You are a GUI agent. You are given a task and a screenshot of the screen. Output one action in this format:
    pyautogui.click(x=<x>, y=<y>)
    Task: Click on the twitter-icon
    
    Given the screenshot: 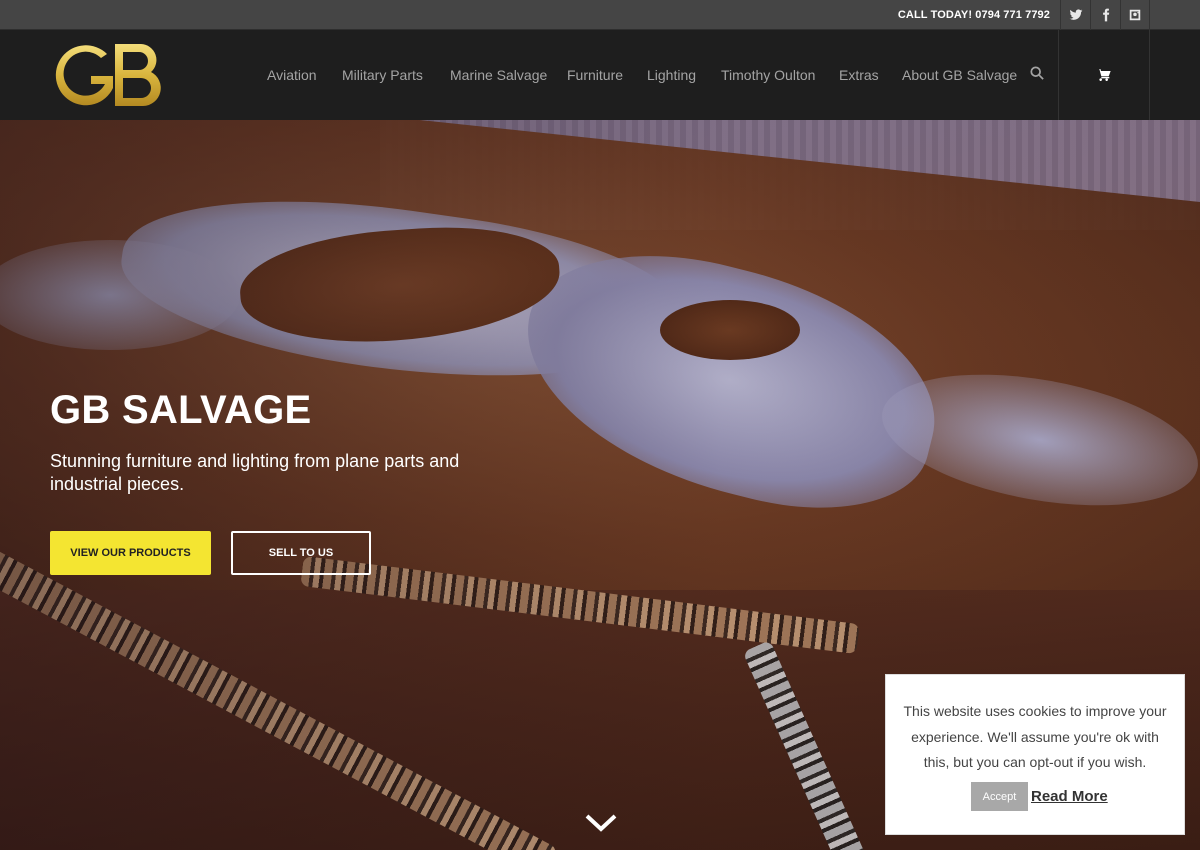 What is the action you would take?
    pyautogui.click(x=1075, y=14)
    